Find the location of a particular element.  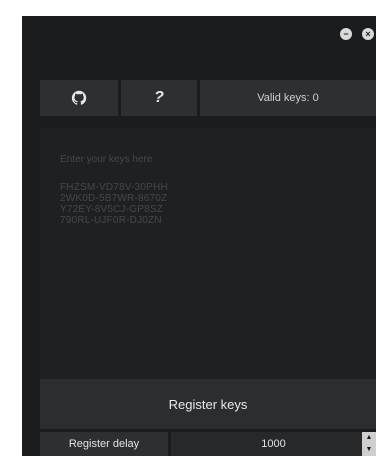

valid-keys-label: Valid keys: 0 is located at coordinates (288, 98).